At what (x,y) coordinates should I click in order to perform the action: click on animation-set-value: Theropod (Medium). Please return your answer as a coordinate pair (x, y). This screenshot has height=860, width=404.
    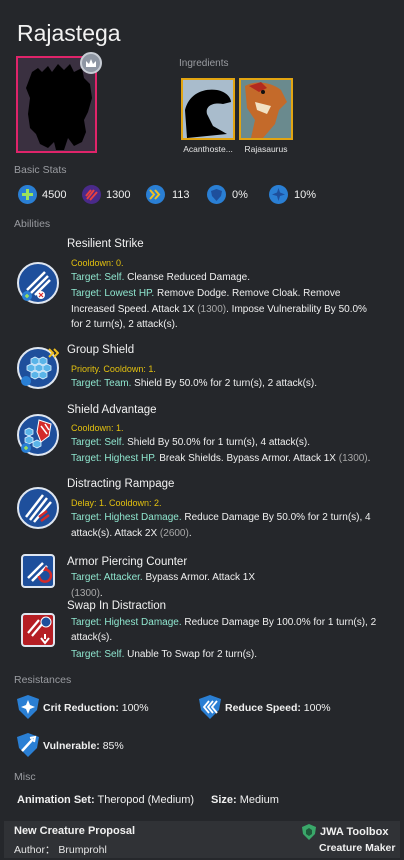
    Looking at the image, I should click on (144, 800).